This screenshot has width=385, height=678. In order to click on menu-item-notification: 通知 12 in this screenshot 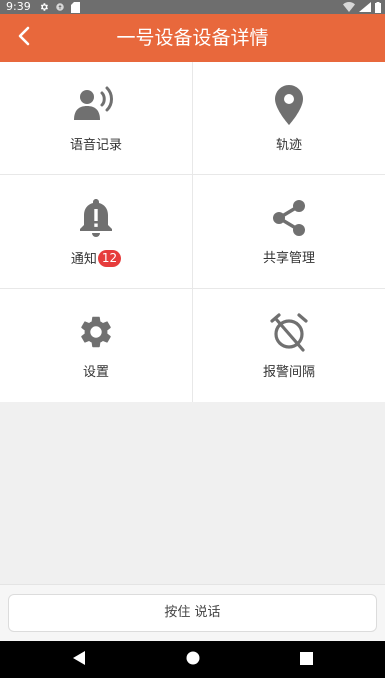, I will do `click(96, 232)`.